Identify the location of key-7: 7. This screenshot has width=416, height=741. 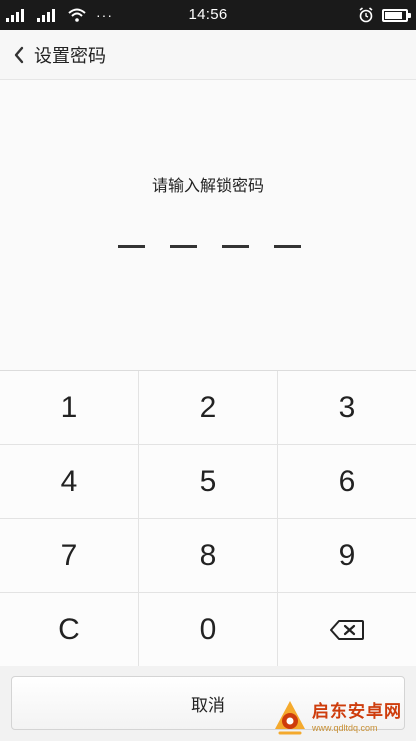
(69, 556).